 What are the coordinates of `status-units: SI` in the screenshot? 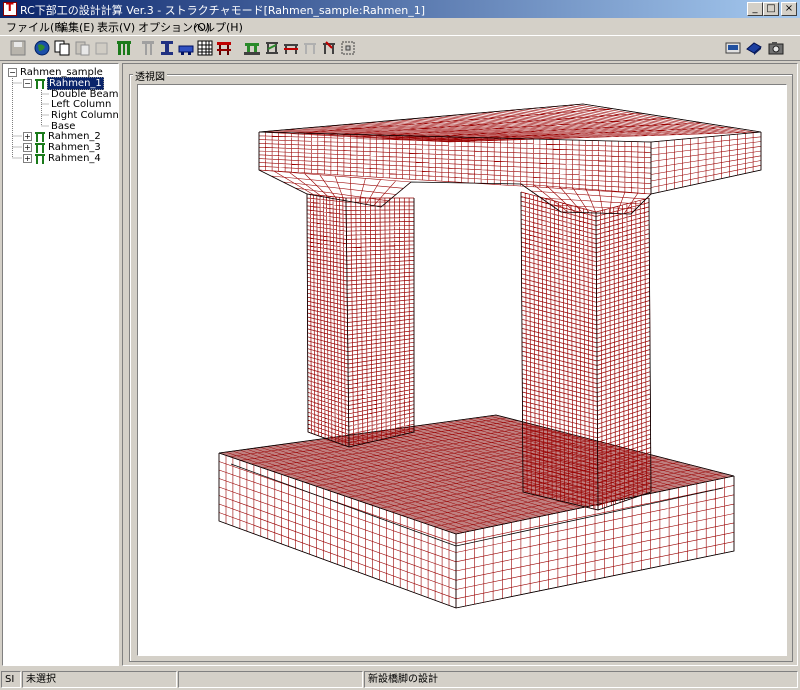 It's located at (11, 679).